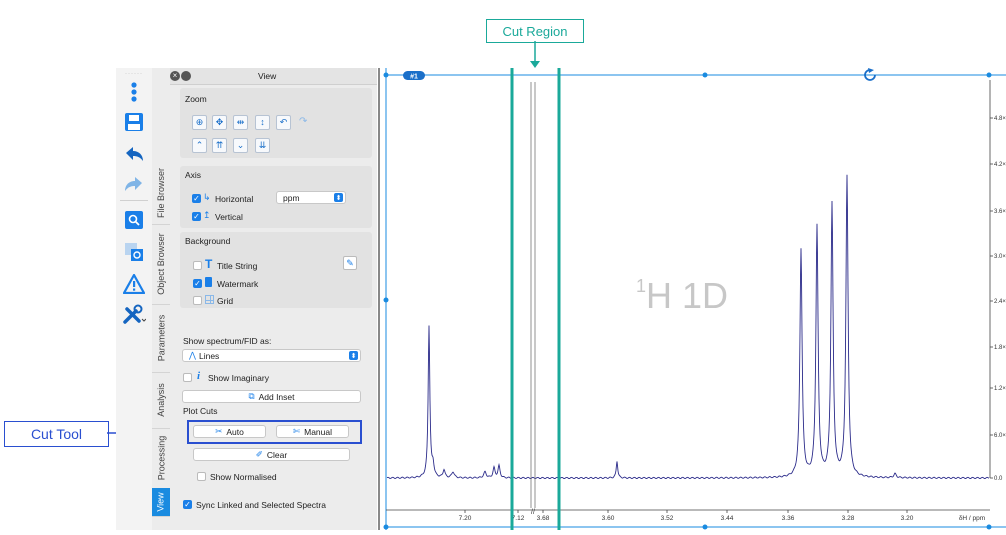 This screenshot has height=535, width=1006. What do you see at coordinates (237, 266) in the screenshot?
I see `title-string-label: Title String` at bounding box center [237, 266].